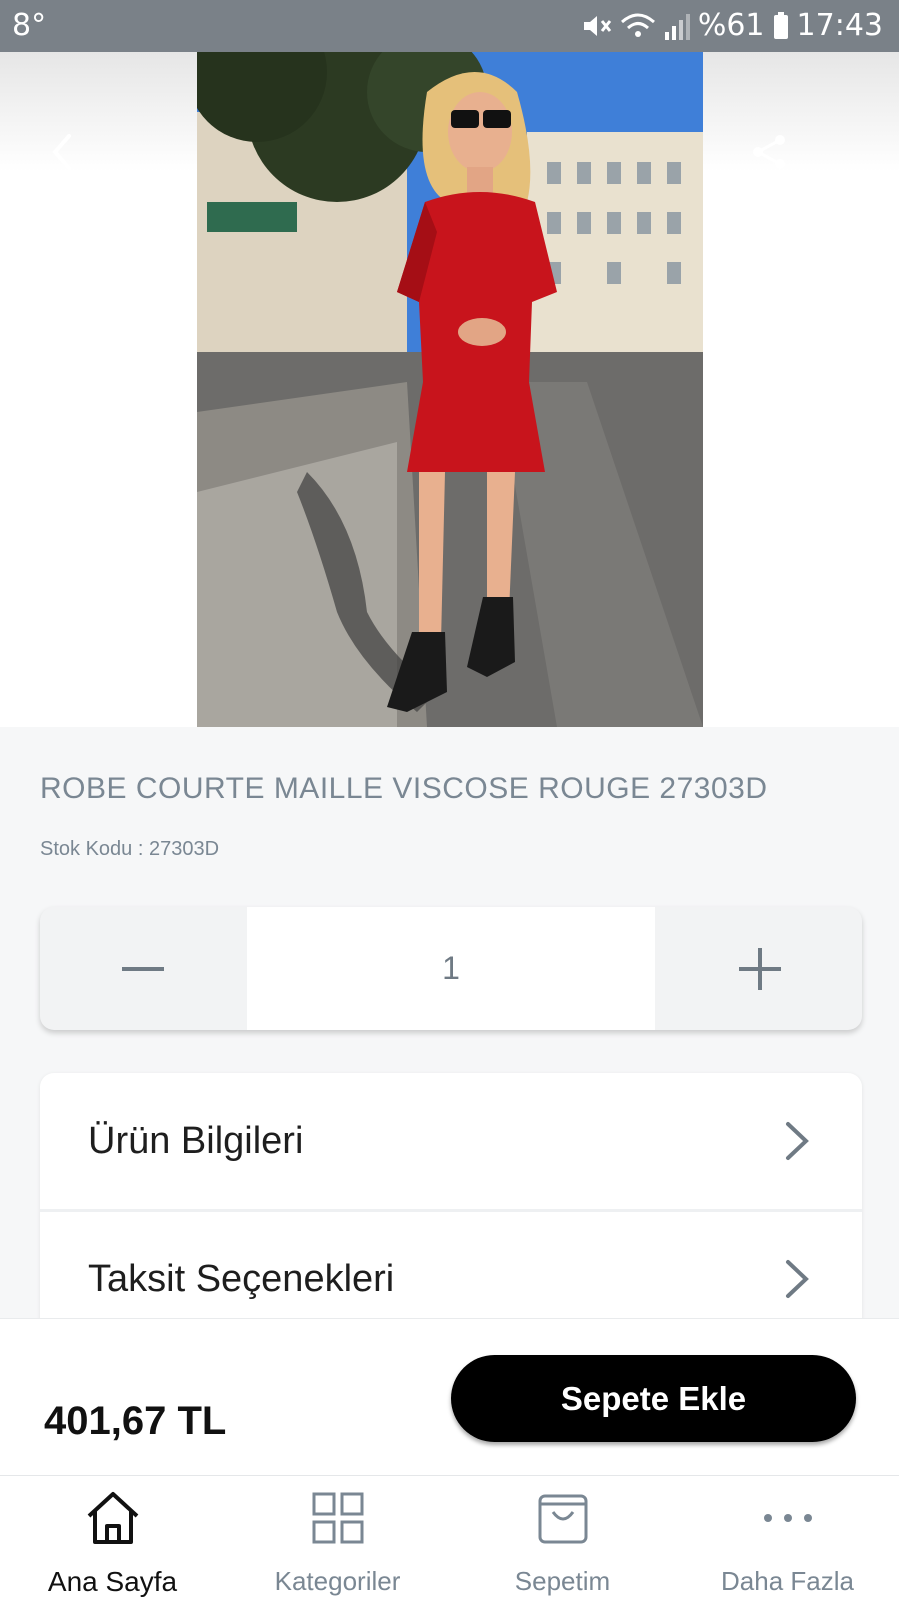 The width and height of the screenshot is (899, 1600). I want to click on nav-home-label: Ana Sayfa, so click(112, 1581).